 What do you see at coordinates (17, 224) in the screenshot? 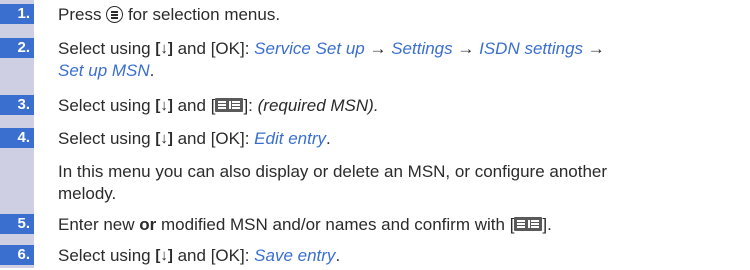
I see `step-number: 5.` at bounding box center [17, 224].